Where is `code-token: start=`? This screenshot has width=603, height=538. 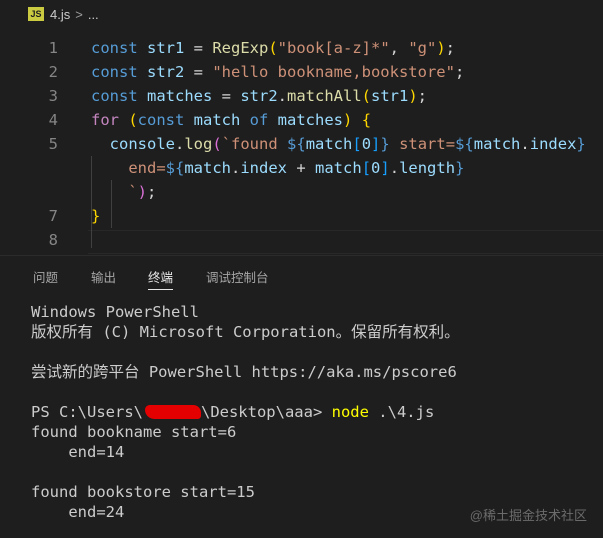 code-token: start= is located at coordinates (422, 144).